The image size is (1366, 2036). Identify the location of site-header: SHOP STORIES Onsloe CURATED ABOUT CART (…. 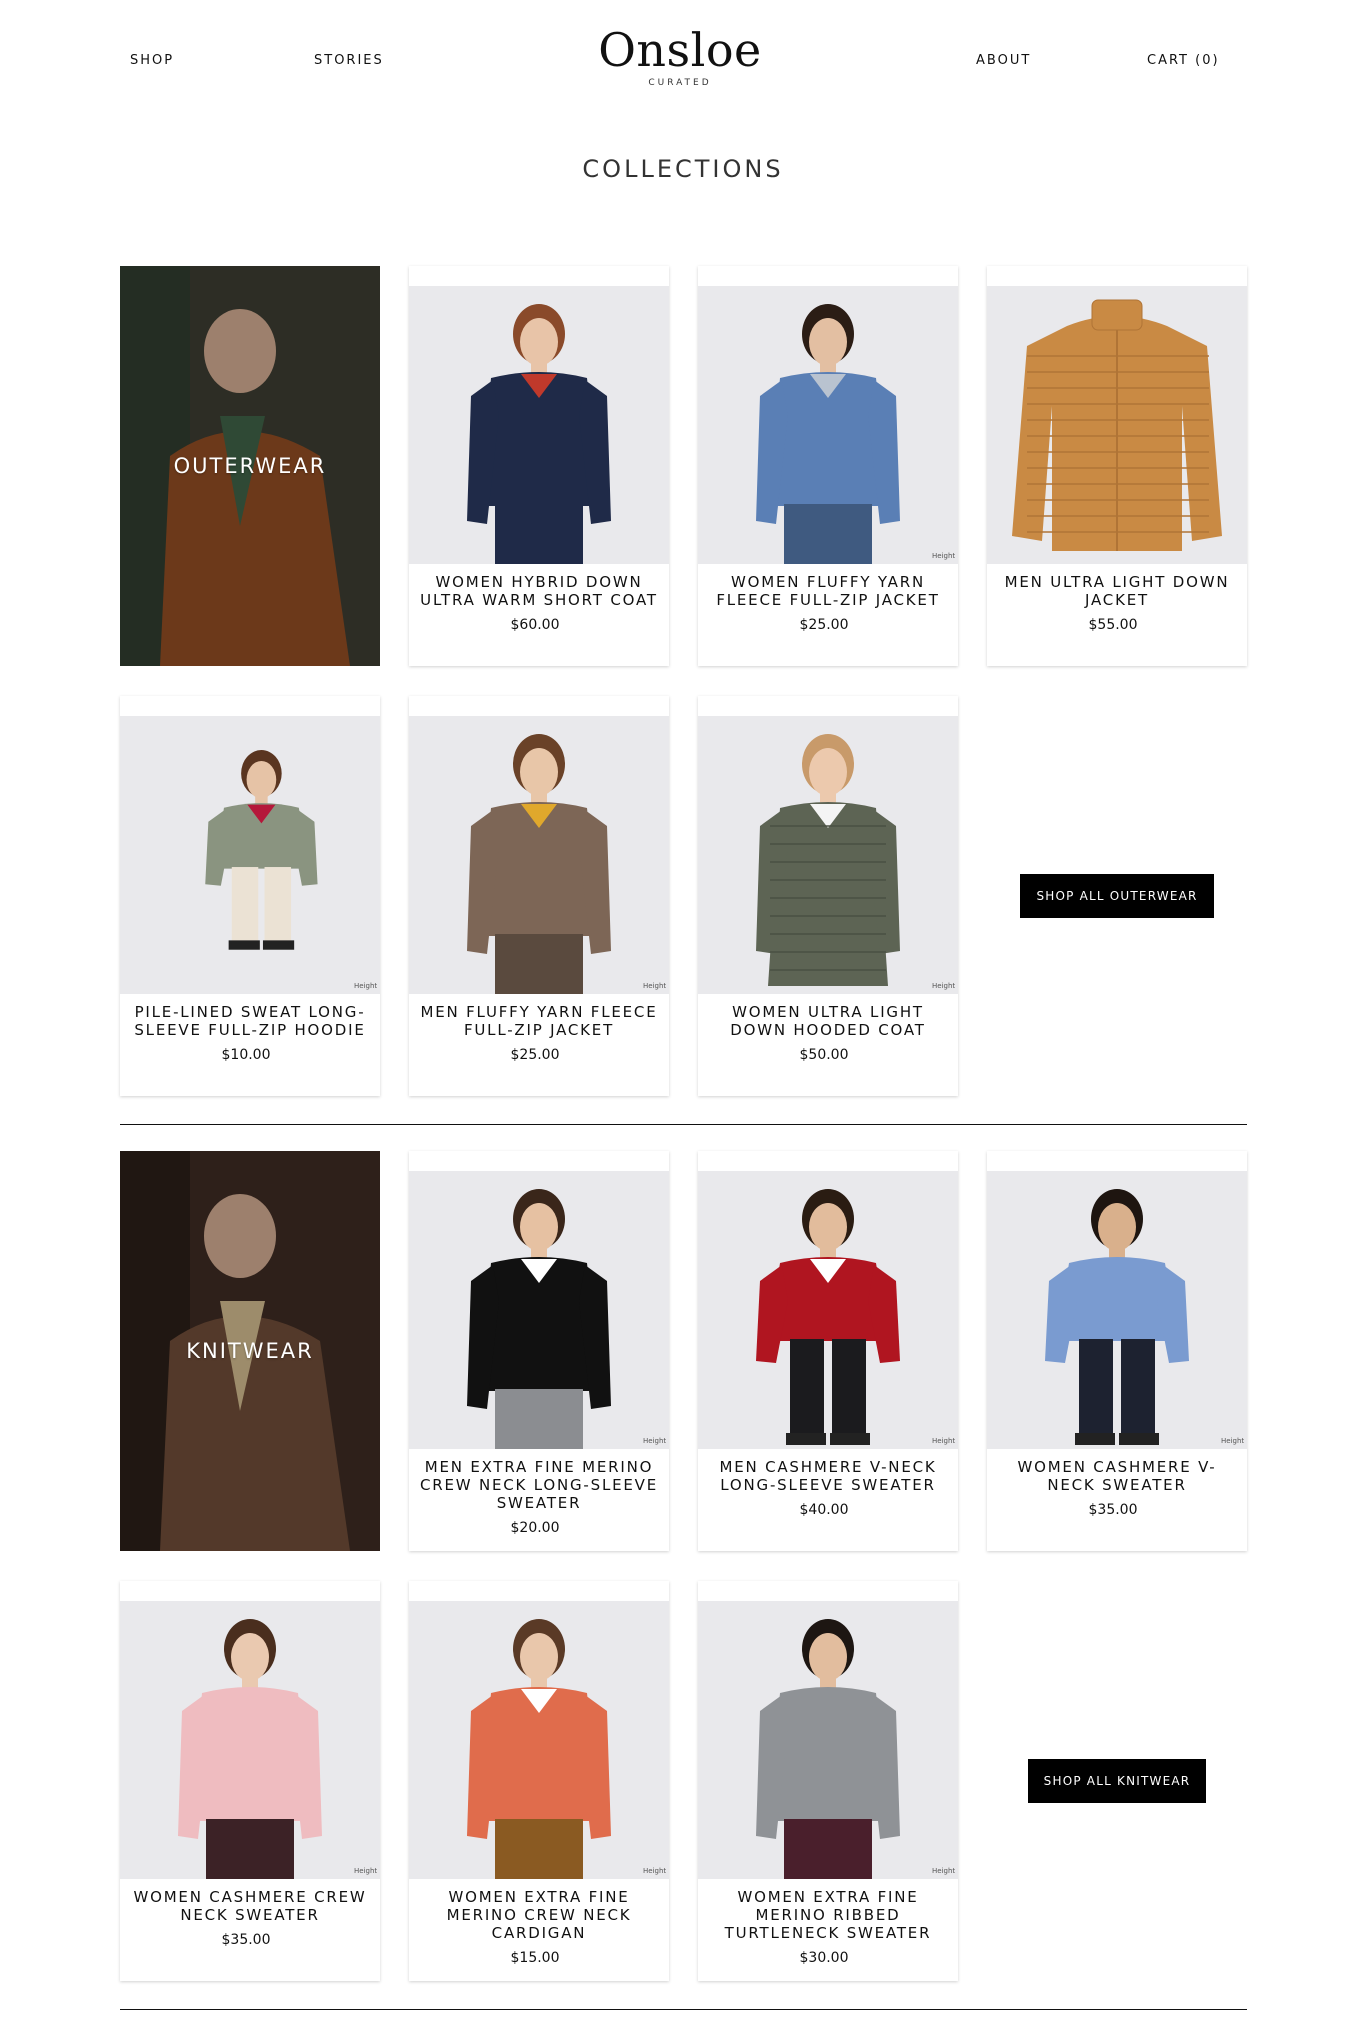
(683, 55).